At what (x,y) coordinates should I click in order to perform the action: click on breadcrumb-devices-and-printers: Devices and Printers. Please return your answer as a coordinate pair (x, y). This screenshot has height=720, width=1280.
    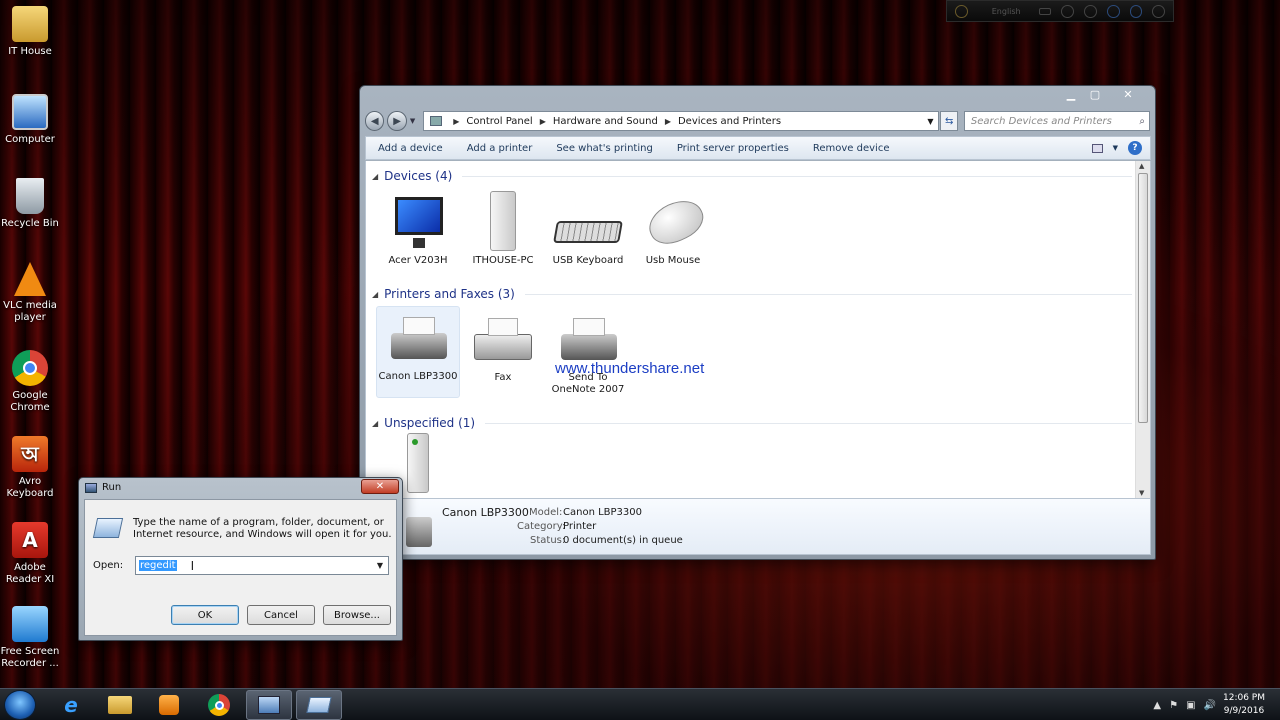
    Looking at the image, I should click on (729, 121).